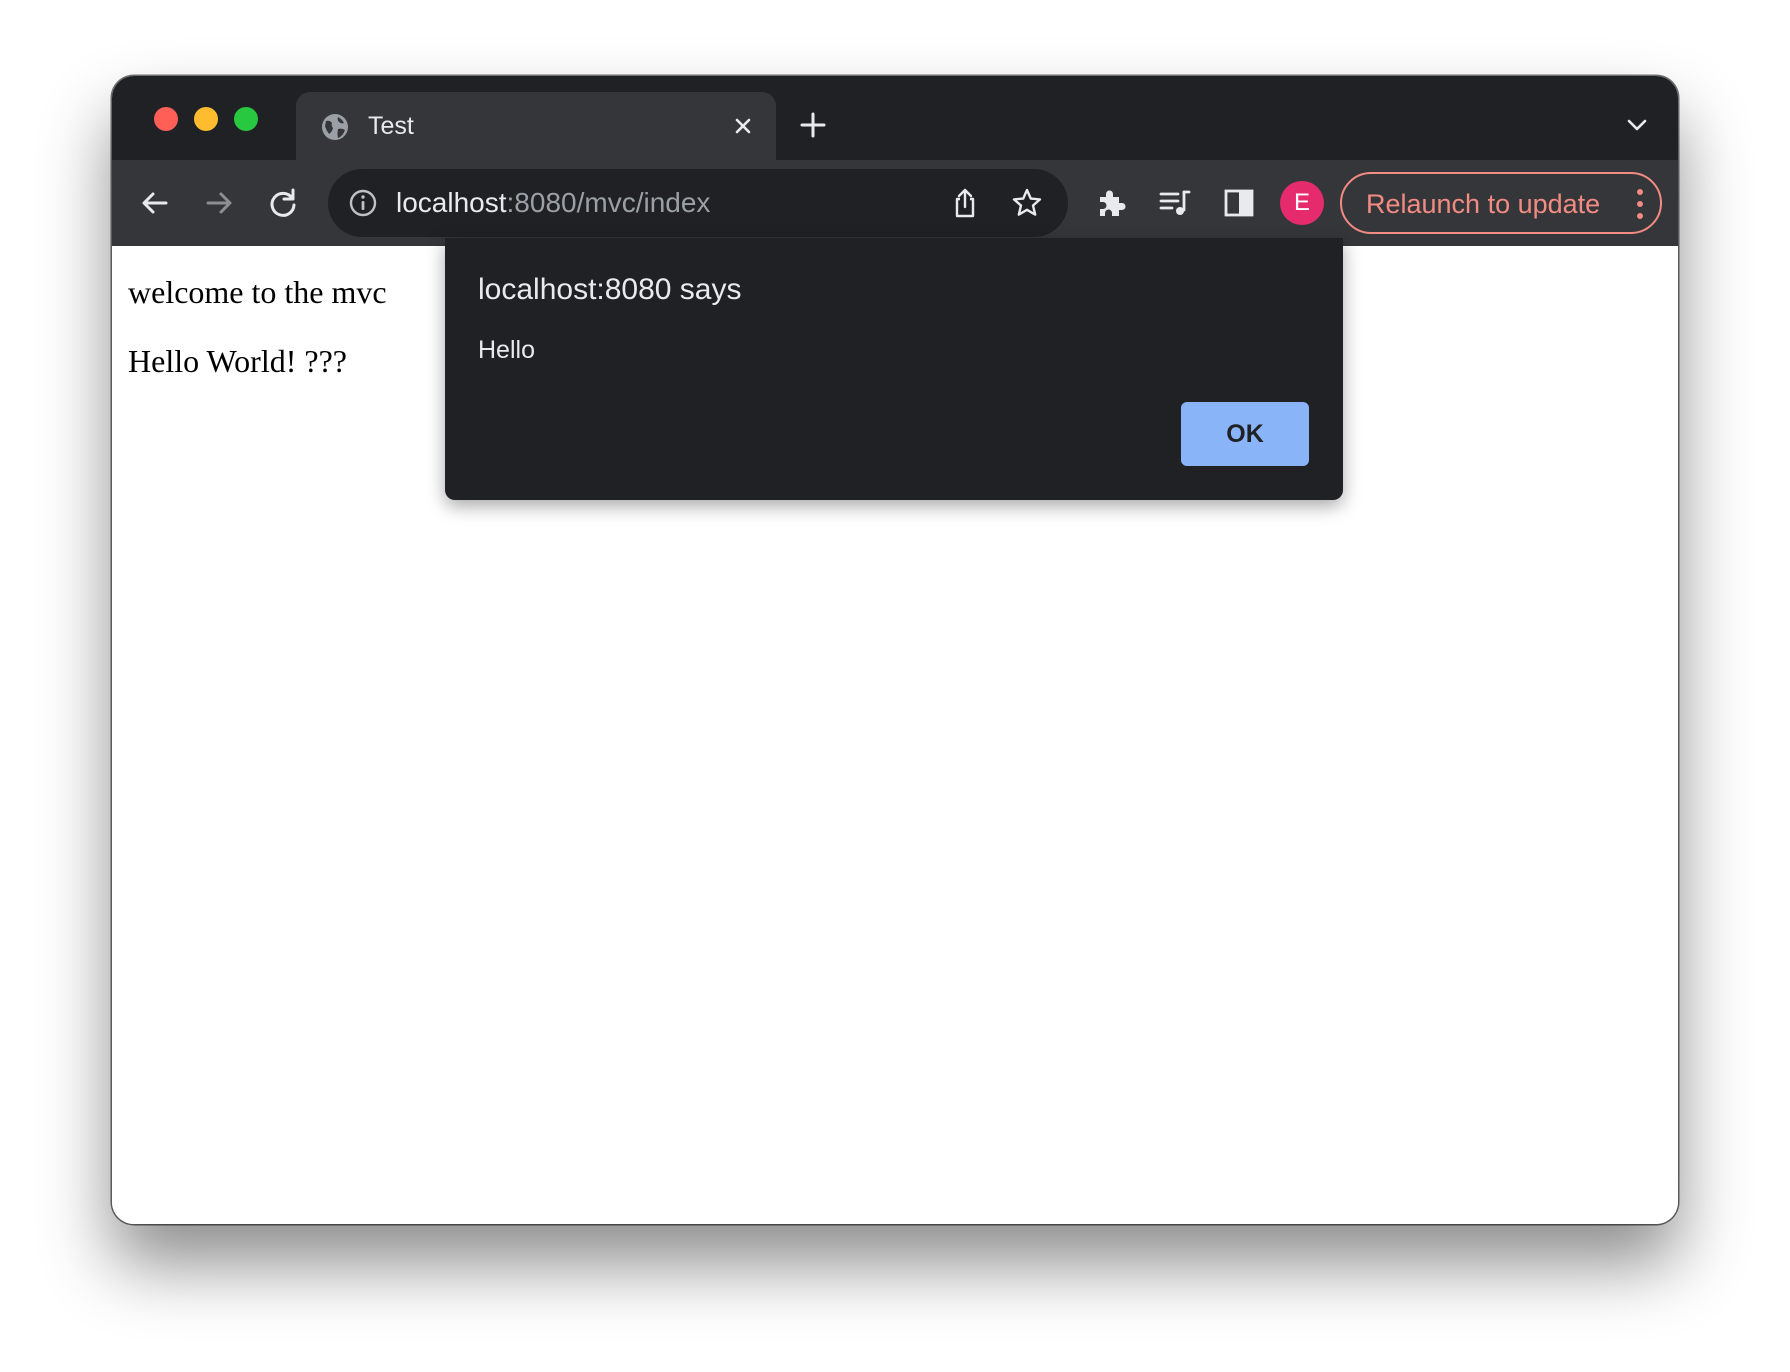  Describe the element at coordinates (335, 127) in the screenshot. I see `globe-icon` at that location.